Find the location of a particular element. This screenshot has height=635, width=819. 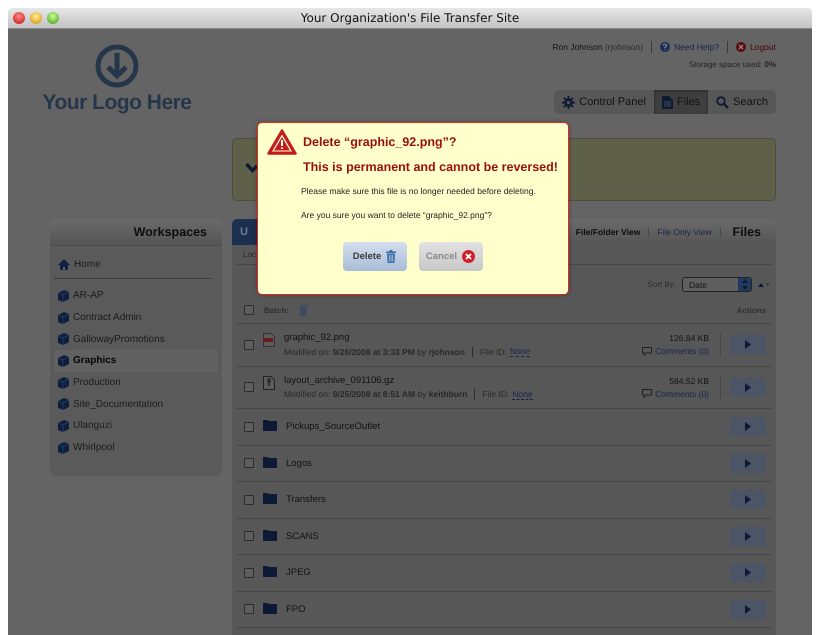

image-file-icon is located at coordinates (269, 340).